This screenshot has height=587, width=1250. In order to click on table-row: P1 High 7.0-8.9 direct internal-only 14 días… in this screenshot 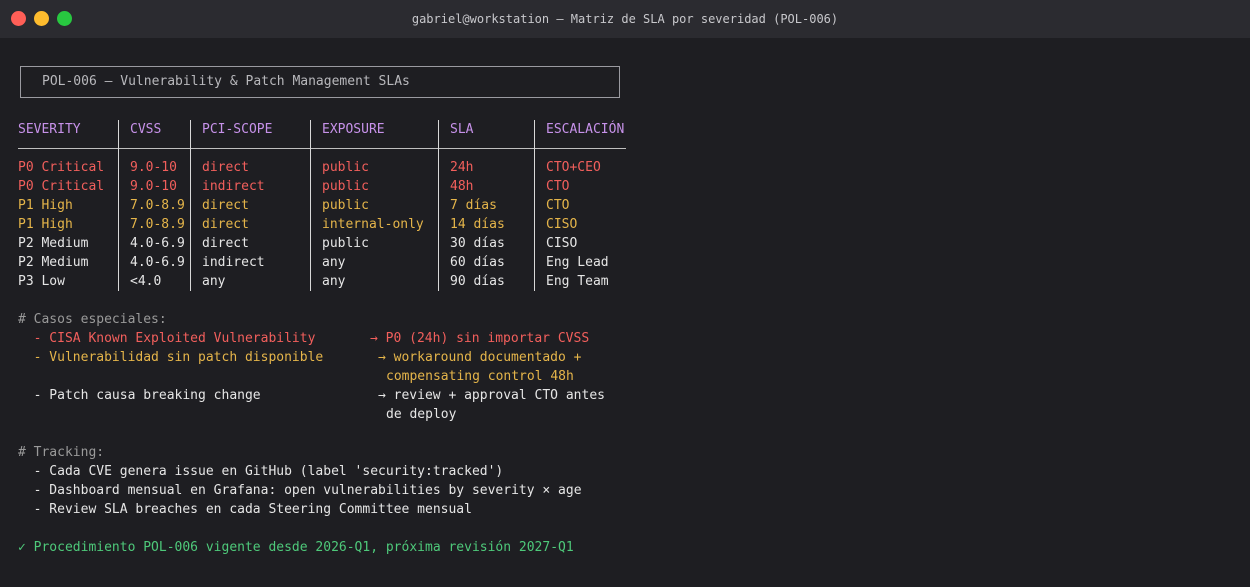, I will do `click(323, 224)`.